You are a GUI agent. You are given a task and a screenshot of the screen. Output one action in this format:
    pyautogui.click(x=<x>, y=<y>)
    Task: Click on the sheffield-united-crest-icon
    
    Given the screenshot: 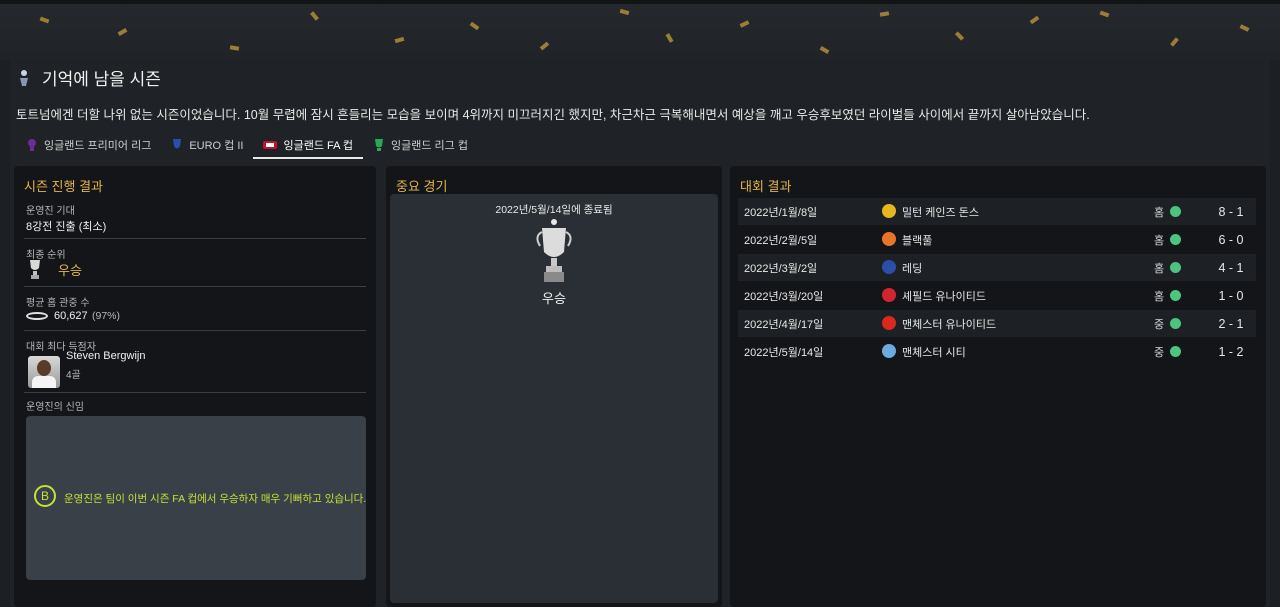 What is the action you would take?
    pyautogui.click(x=889, y=295)
    